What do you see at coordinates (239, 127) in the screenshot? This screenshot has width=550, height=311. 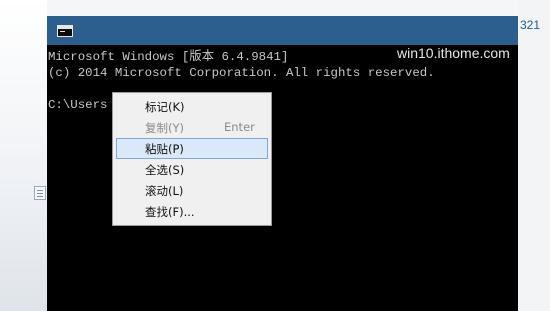 I see `menu-item-shortcut: Enter` at bounding box center [239, 127].